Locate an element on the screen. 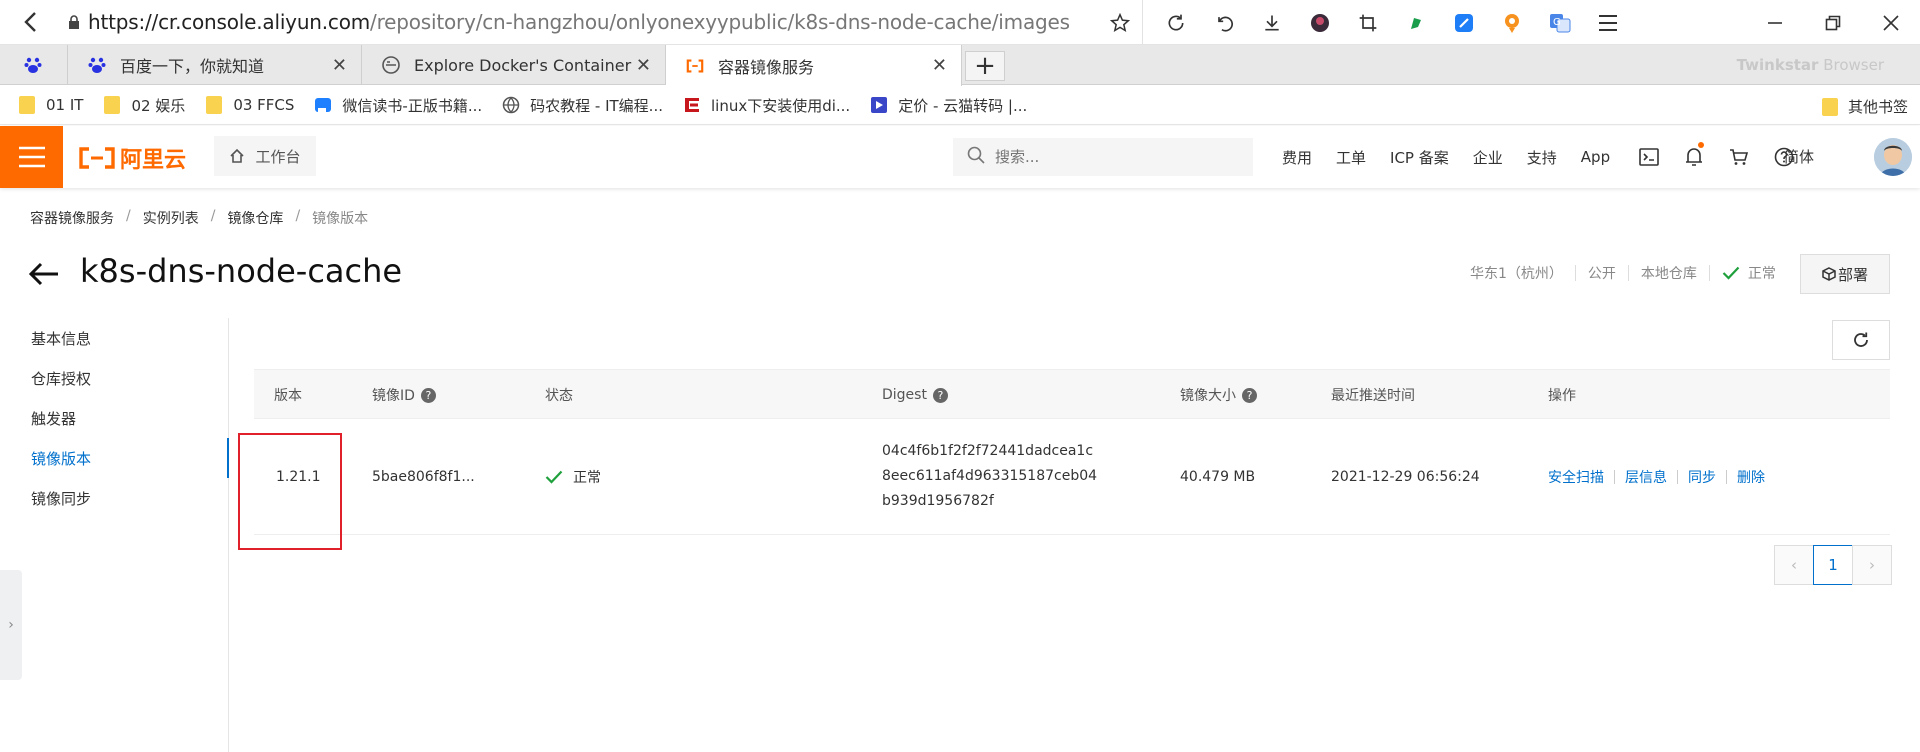 This screenshot has width=1920, height=752. search-box is located at coordinates (1103, 157).